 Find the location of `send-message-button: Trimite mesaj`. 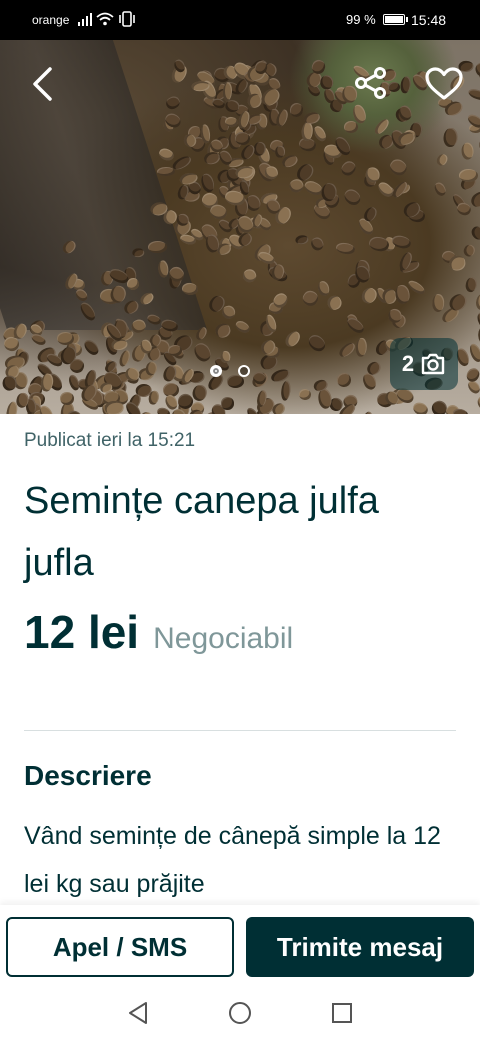

send-message-button: Trimite mesaj is located at coordinates (360, 947).